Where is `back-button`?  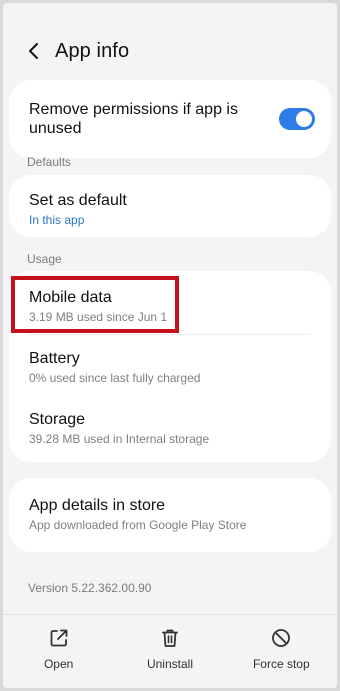 back-button is located at coordinates (34, 51).